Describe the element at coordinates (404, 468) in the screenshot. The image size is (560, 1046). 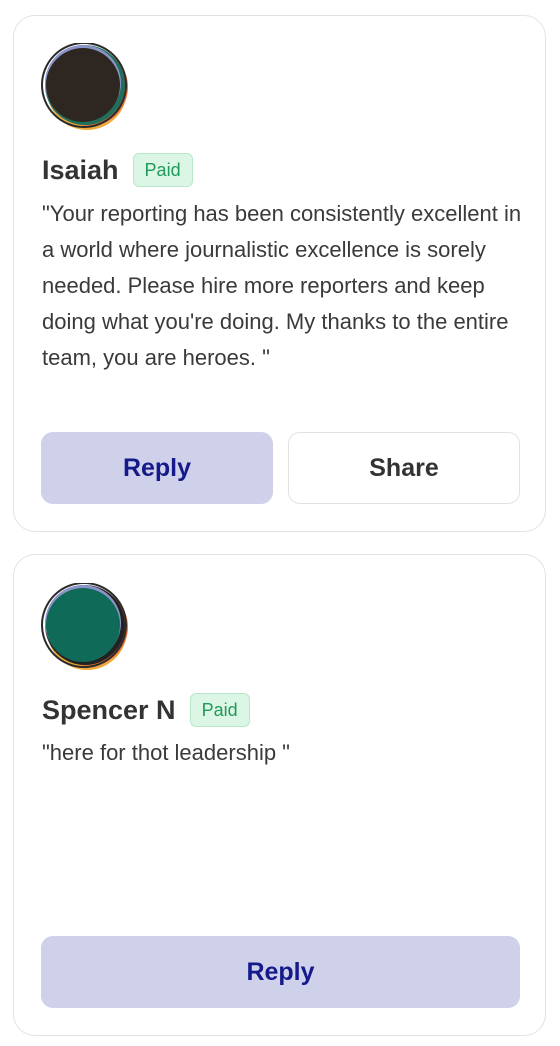
I see `share-button: Share` at that location.